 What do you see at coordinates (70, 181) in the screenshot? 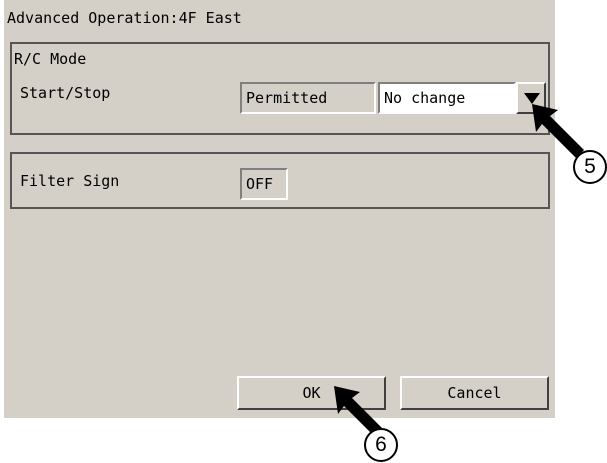
I see `filter-sign-label: Filter Sign` at bounding box center [70, 181].